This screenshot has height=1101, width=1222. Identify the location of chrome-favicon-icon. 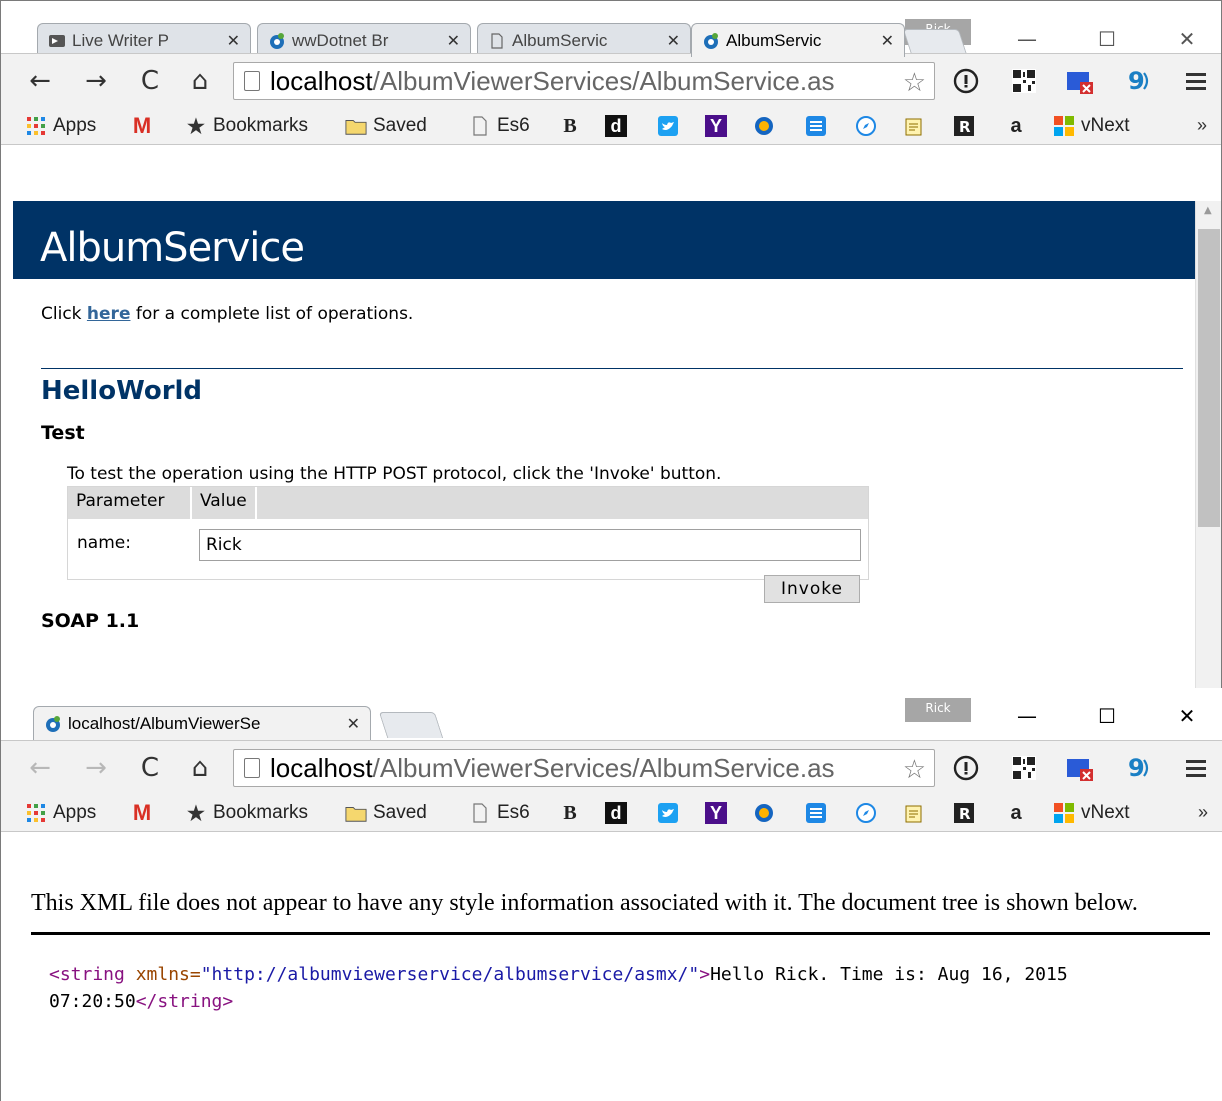
(277, 41).